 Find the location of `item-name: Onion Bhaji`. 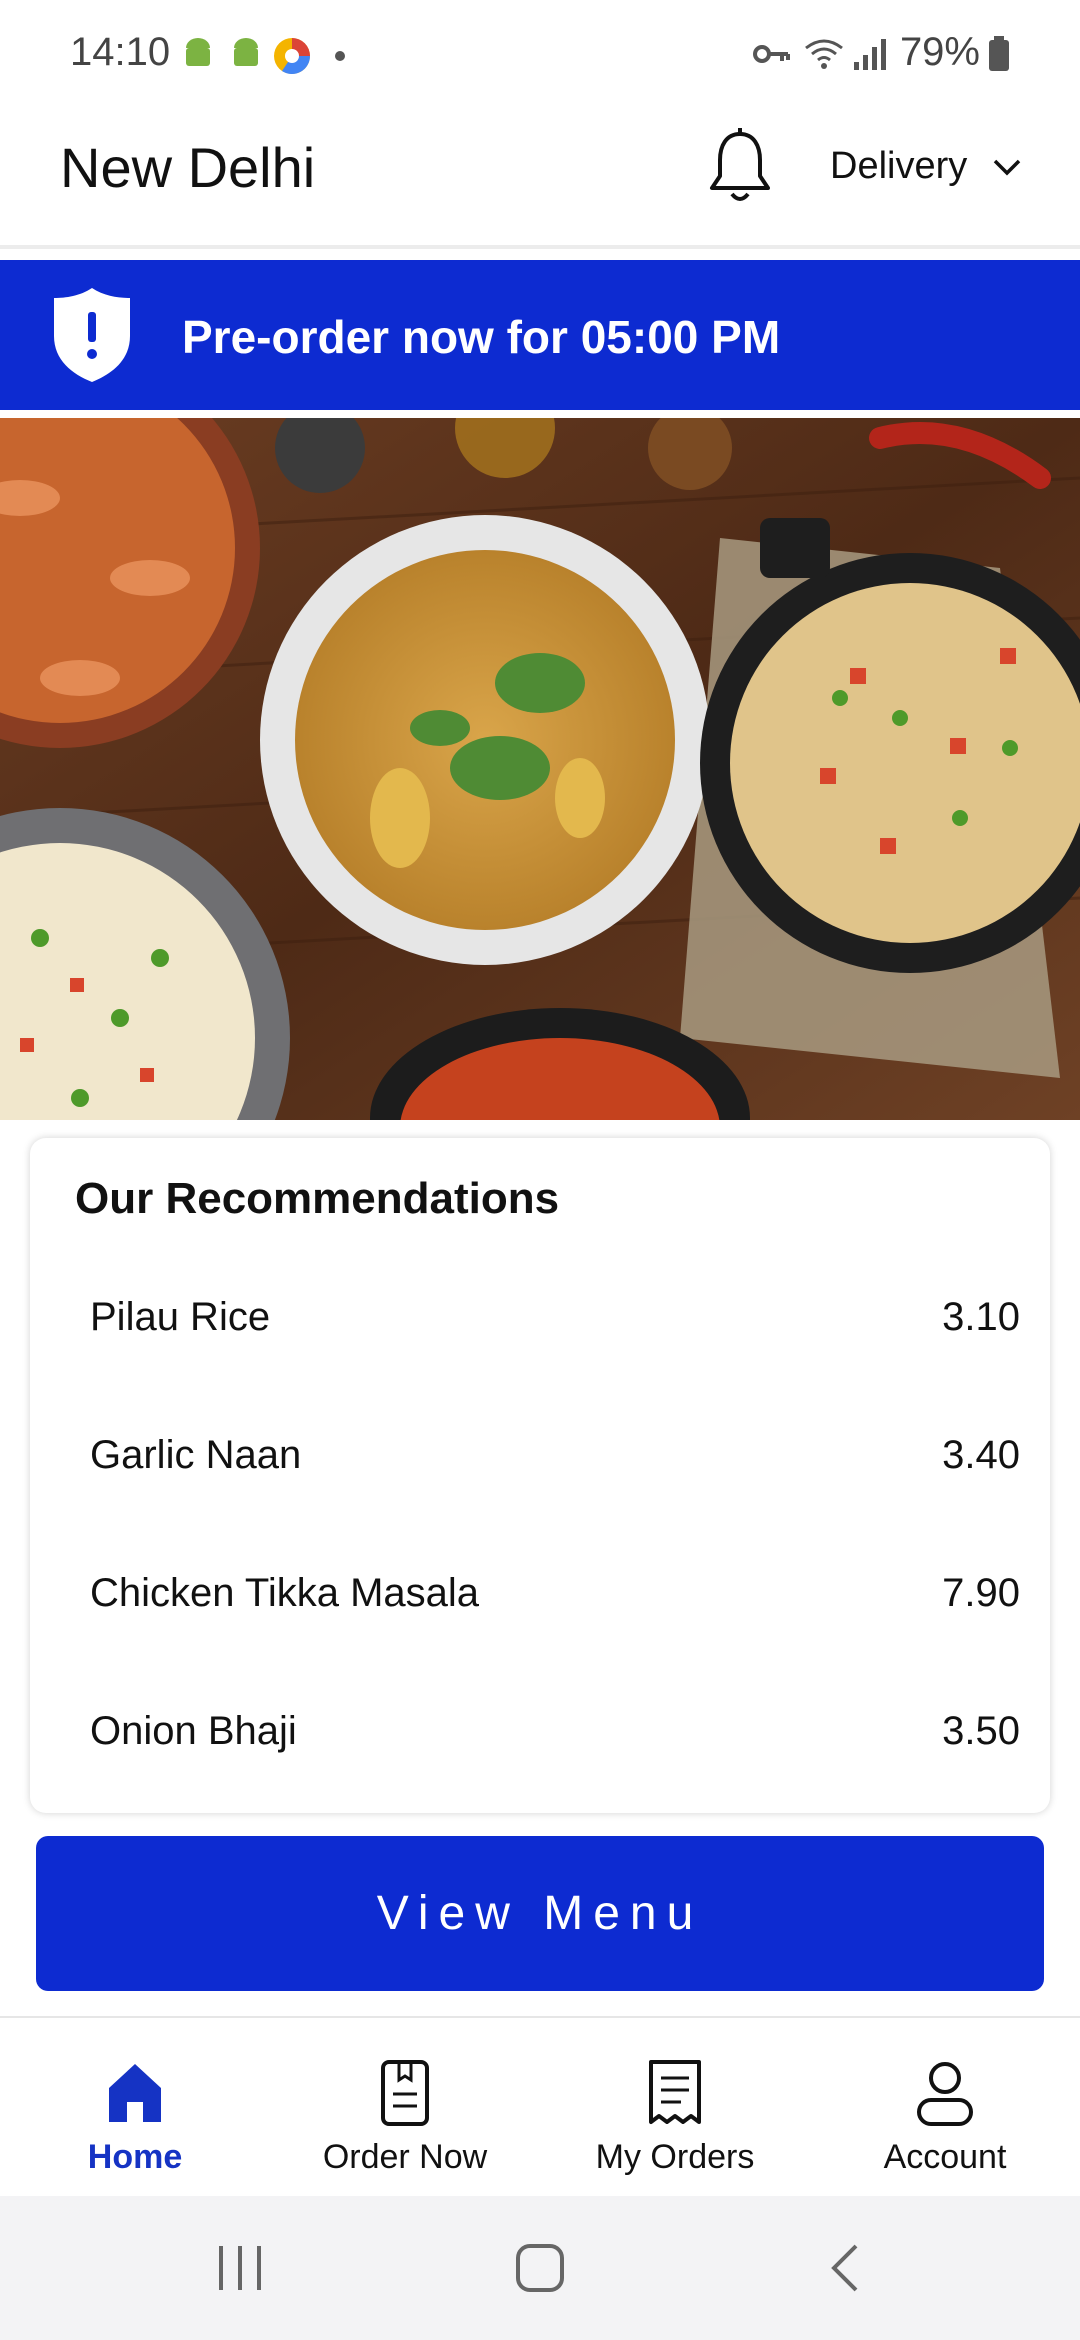

item-name: Onion Bhaji is located at coordinates (193, 1731).